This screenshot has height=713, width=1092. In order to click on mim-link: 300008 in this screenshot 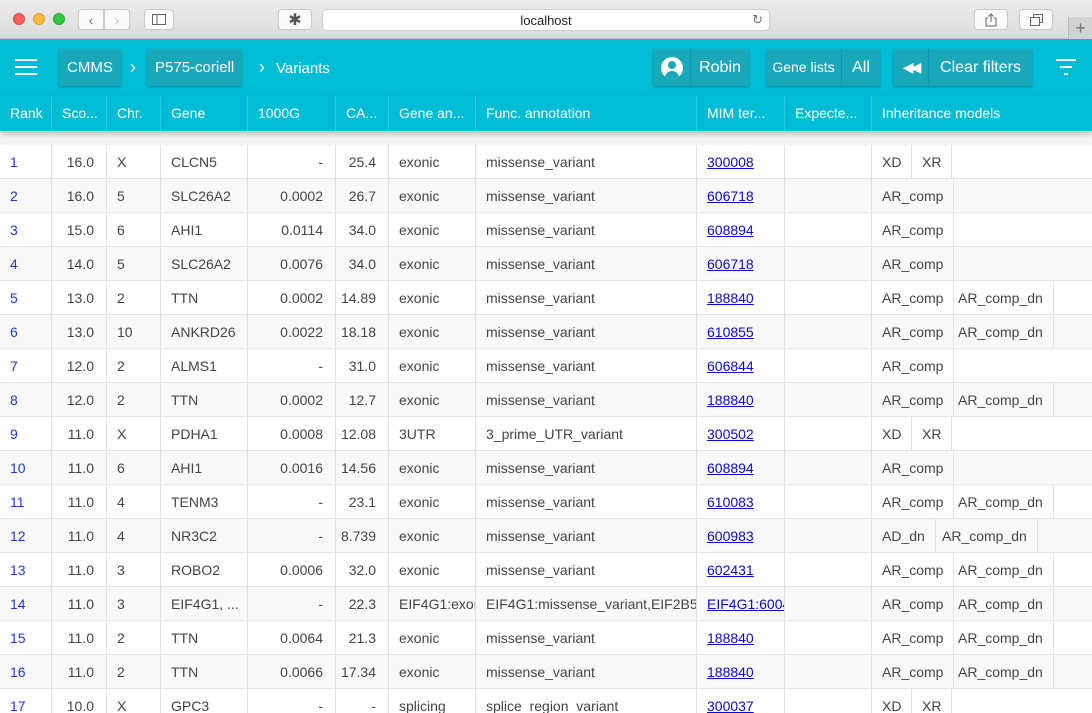, I will do `click(730, 162)`.